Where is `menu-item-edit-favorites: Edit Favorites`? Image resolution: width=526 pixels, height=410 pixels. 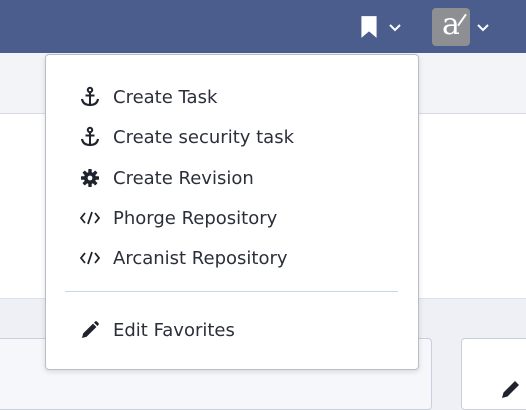 menu-item-edit-favorites: Edit Favorites is located at coordinates (232, 330).